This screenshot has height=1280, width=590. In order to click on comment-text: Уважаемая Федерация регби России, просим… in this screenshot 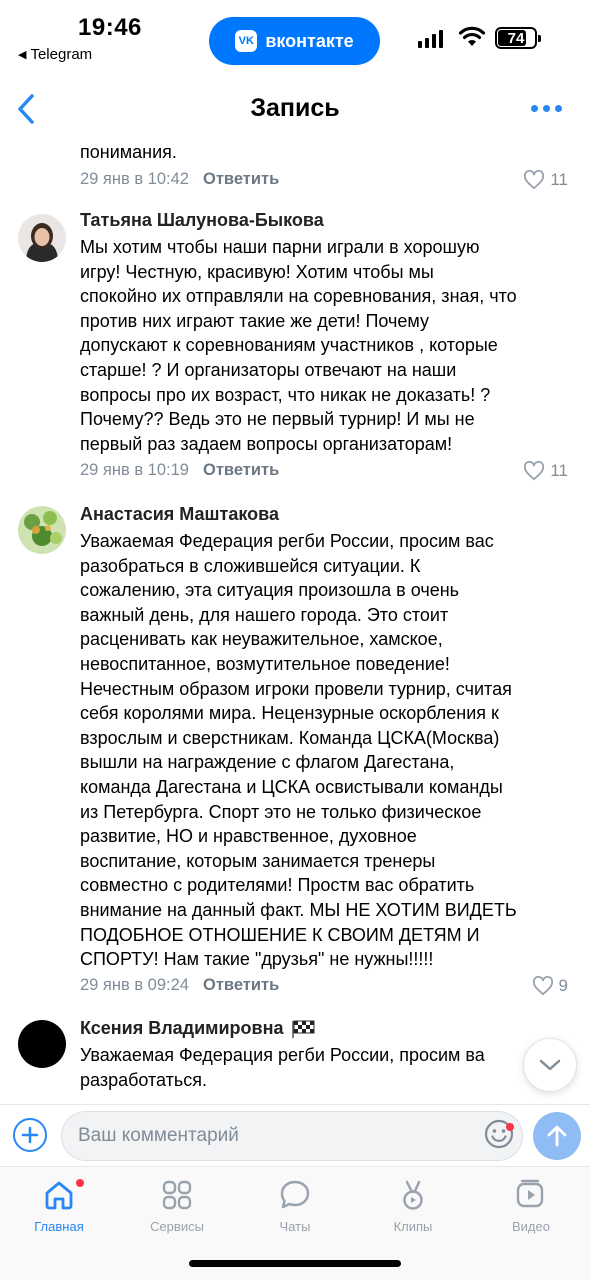, I will do `click(282, 1067)`.